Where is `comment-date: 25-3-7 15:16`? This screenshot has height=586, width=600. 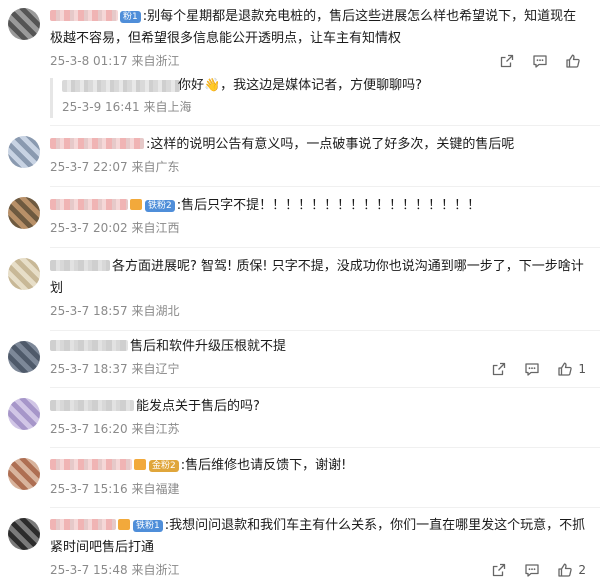
comment-date: 25-3-7 15:16 is located at coordinates (89, 489).